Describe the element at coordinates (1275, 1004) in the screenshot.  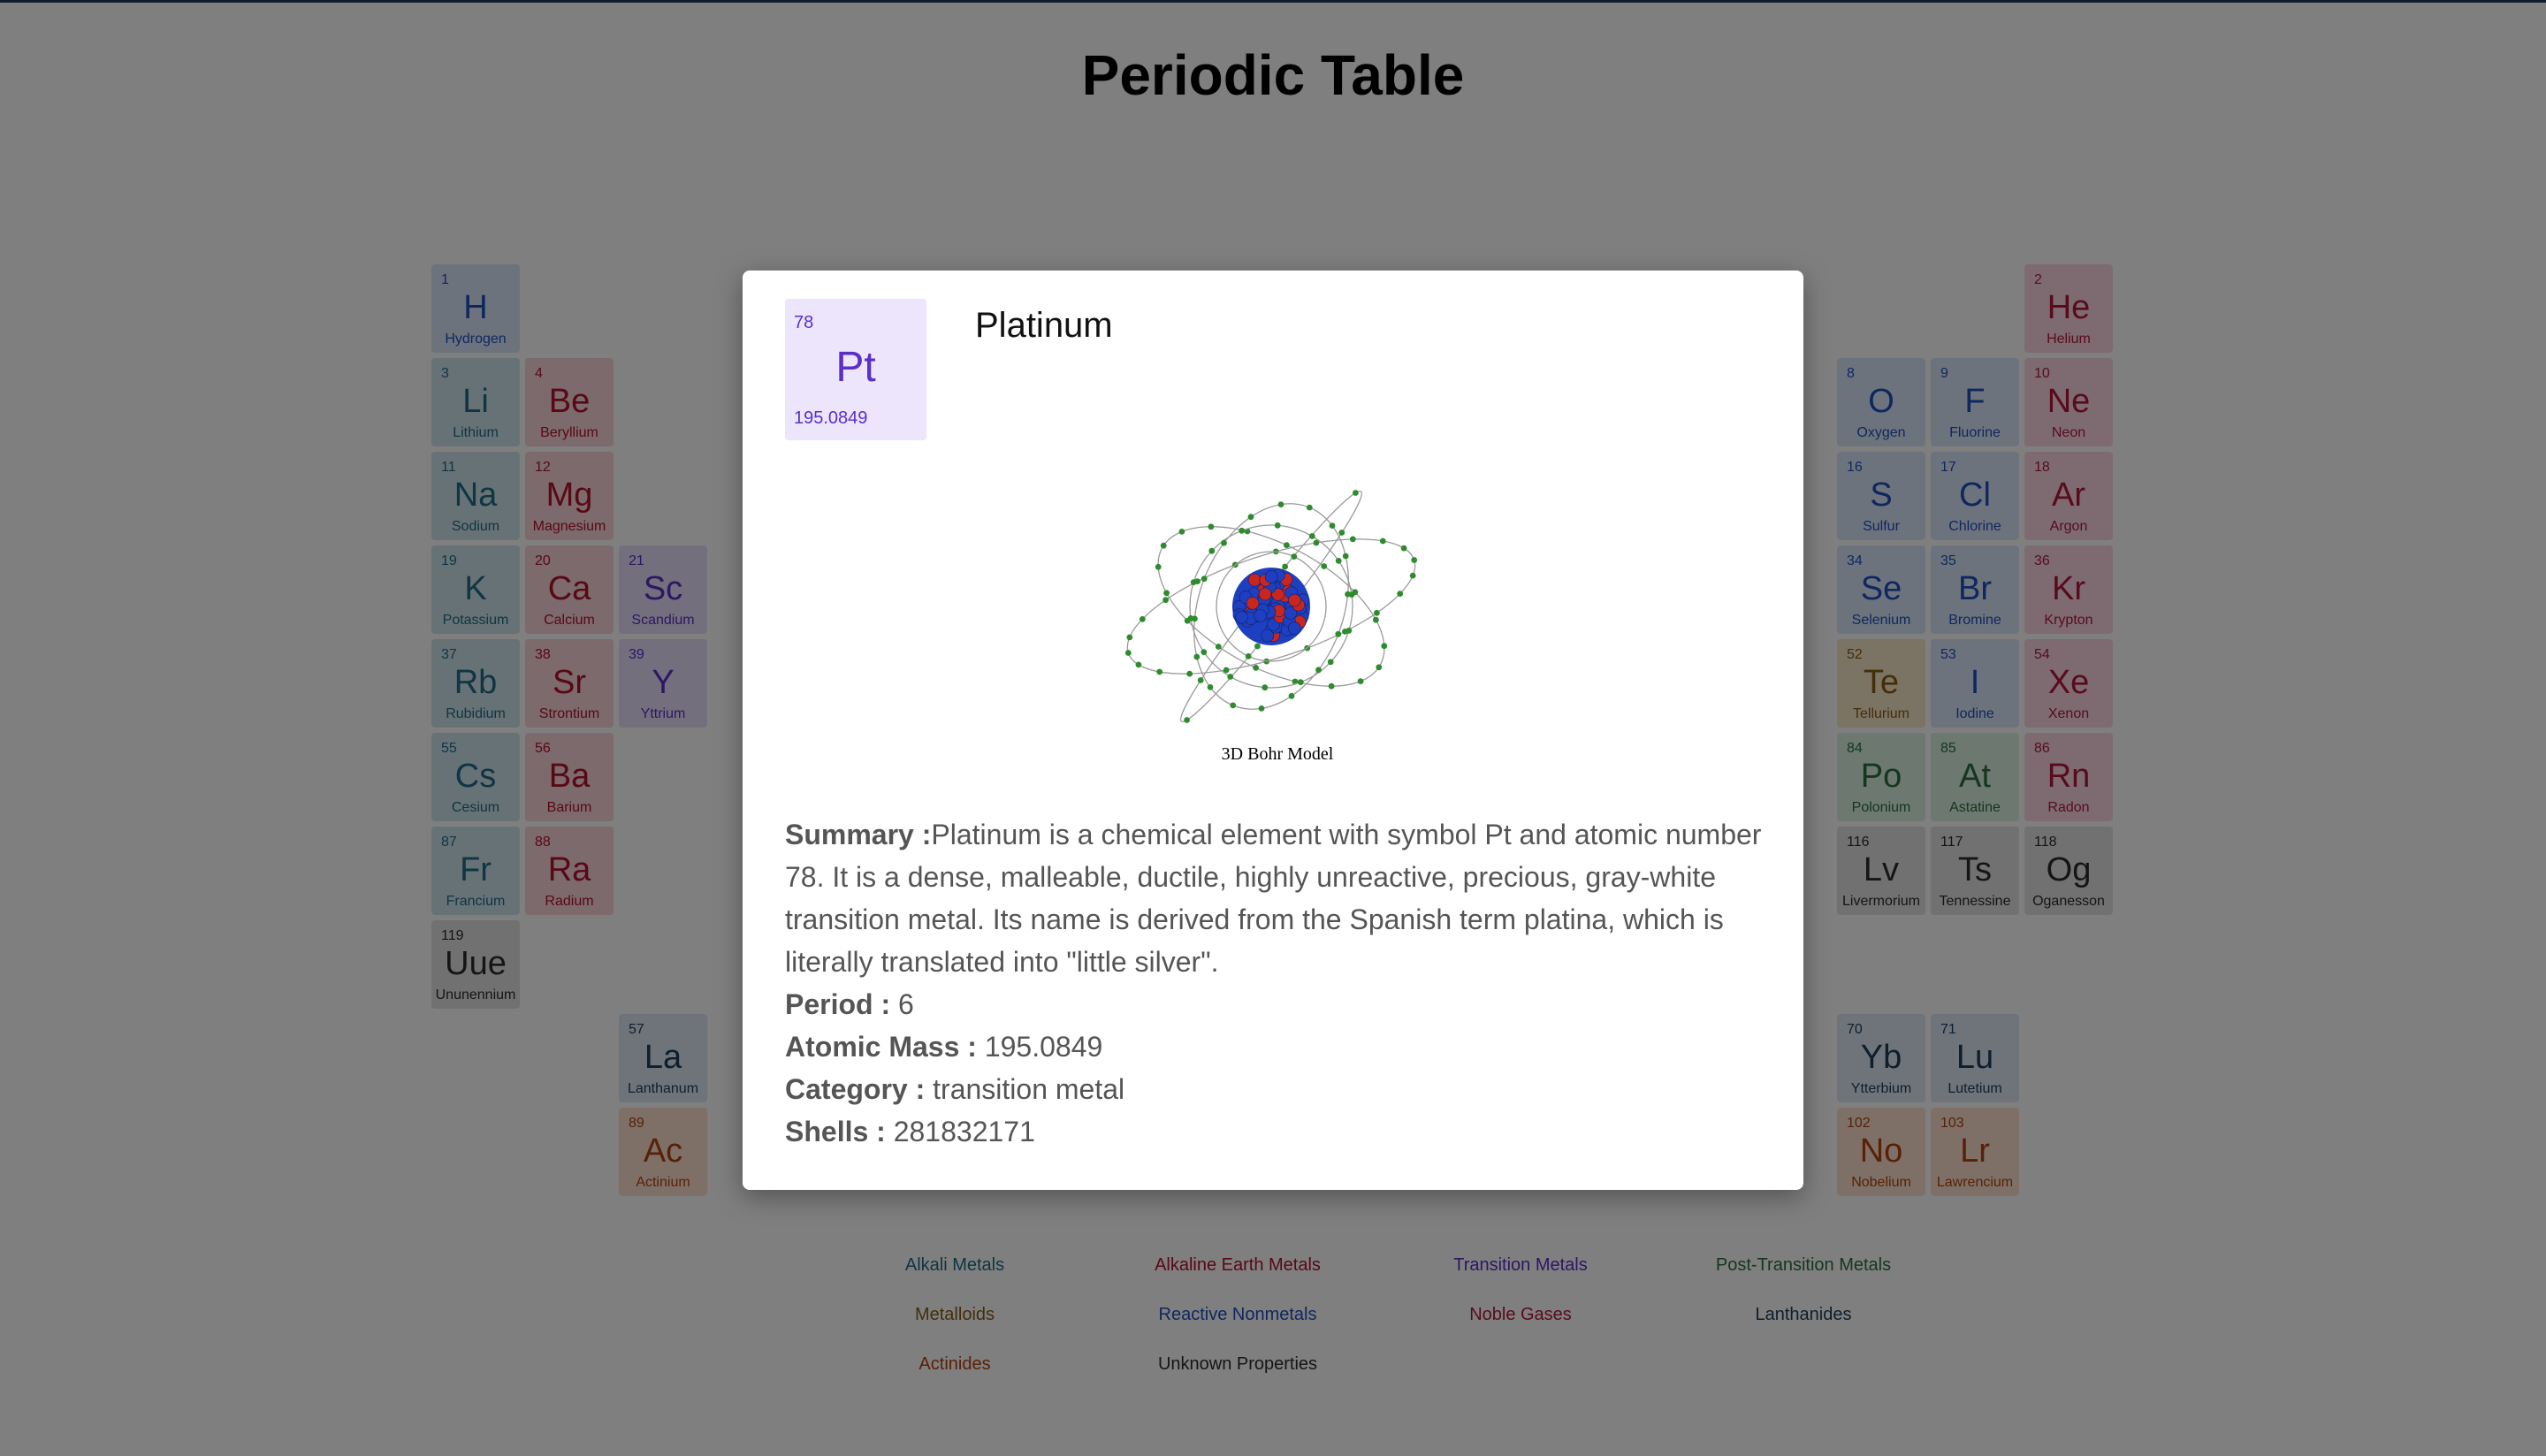
I see `period-row: Period : 6` at that location.